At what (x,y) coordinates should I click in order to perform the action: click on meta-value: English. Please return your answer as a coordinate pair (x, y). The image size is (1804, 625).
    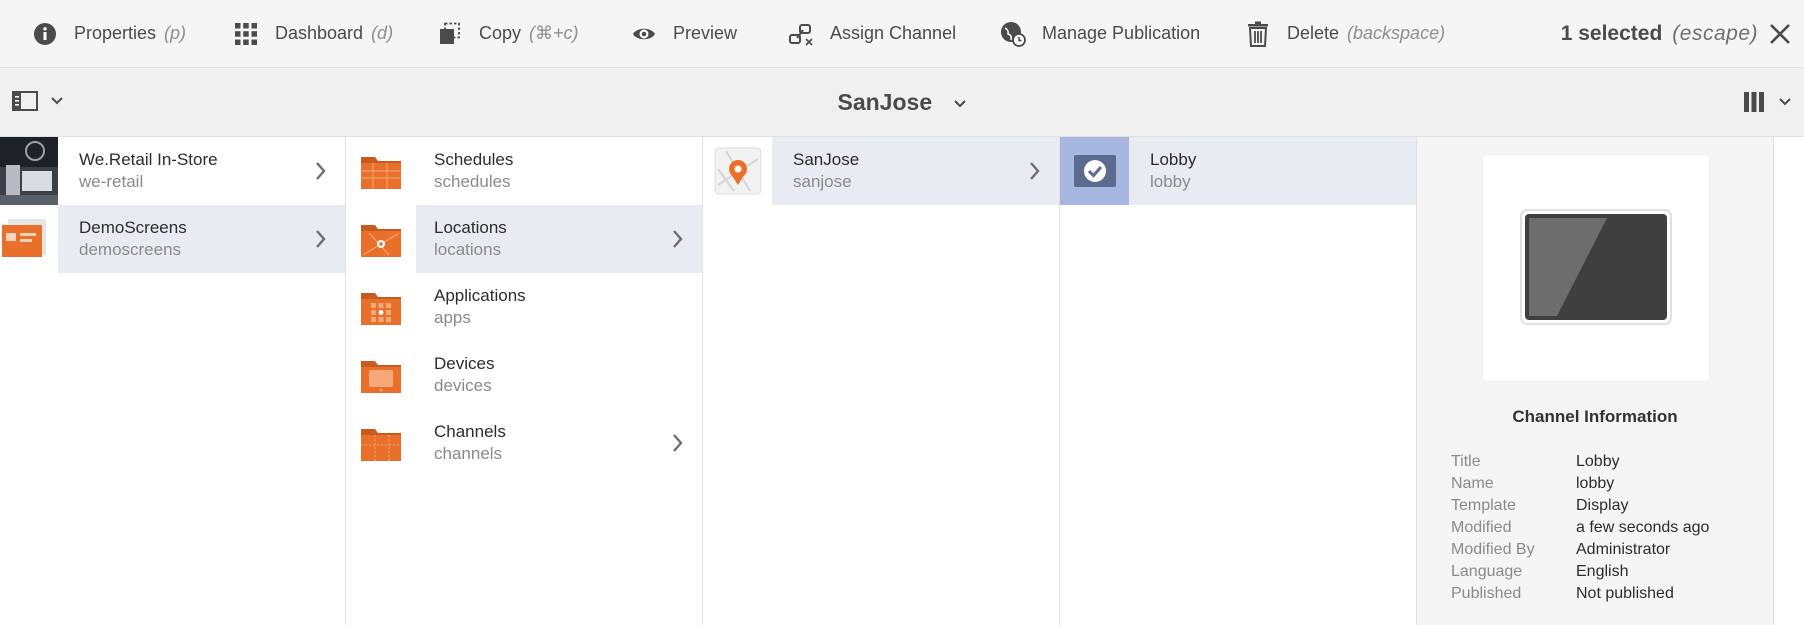
    Looking at the image, I should click on (1602, 571).